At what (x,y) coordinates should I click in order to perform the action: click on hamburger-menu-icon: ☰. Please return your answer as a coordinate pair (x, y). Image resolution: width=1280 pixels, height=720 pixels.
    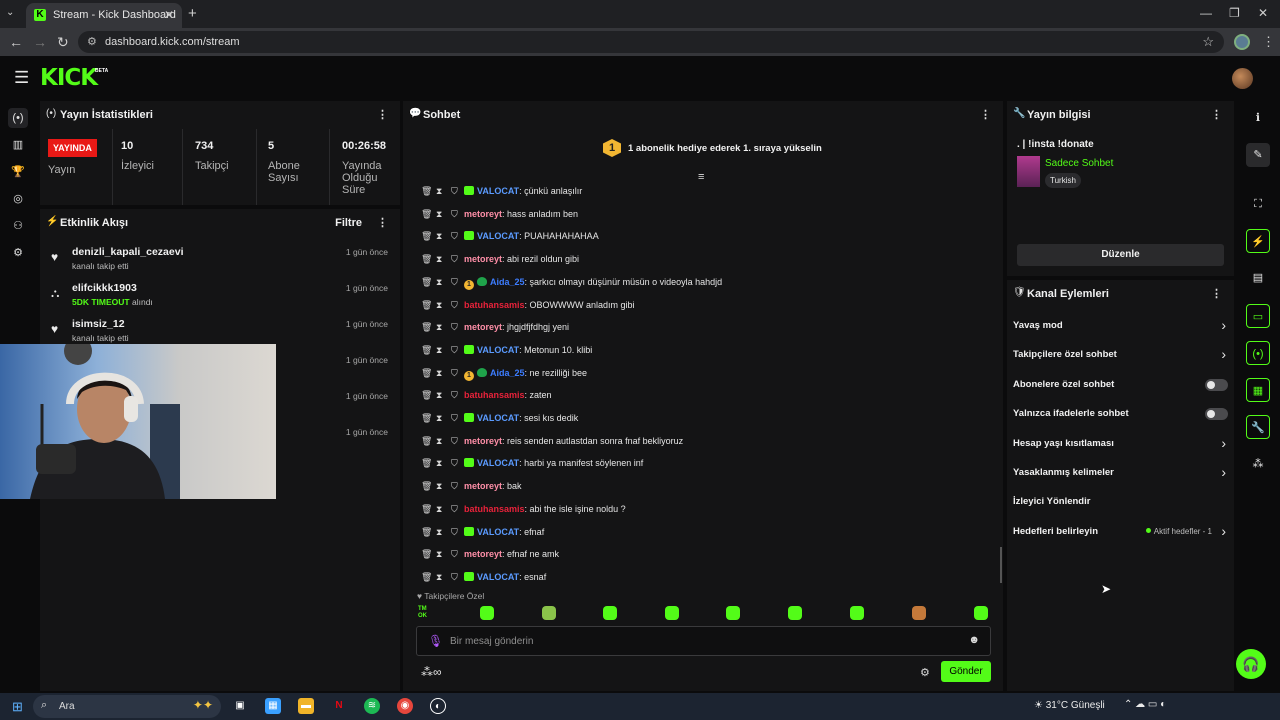
    Looking at the image, I should click on (21, 78).